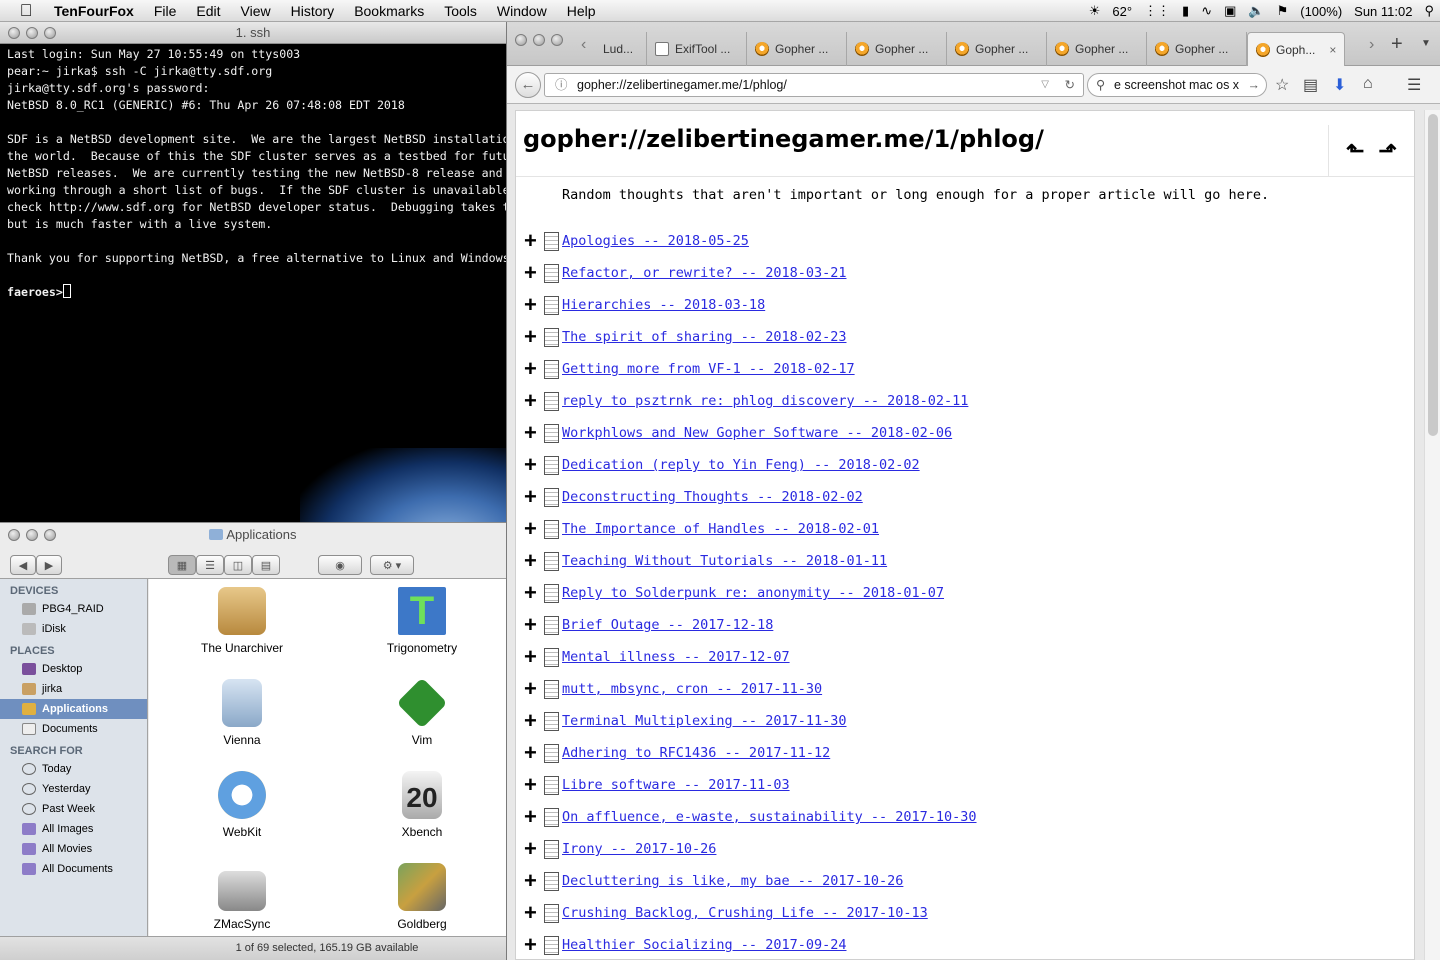 This screenshot has width=1440, height=960. Describe the element at coordinates (708, 369) in the screenshot. I see `phlog-entry-link: Getting more from VF-1 -- 2018-02-17` at that location.